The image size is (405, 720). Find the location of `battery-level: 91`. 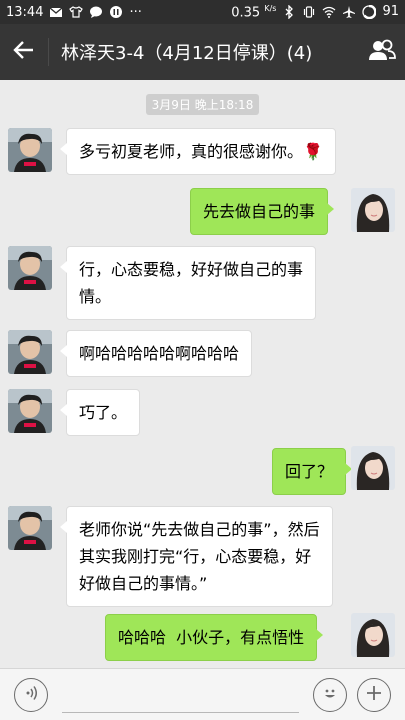

battery-level: 91 is located at coordinates (390, 12).